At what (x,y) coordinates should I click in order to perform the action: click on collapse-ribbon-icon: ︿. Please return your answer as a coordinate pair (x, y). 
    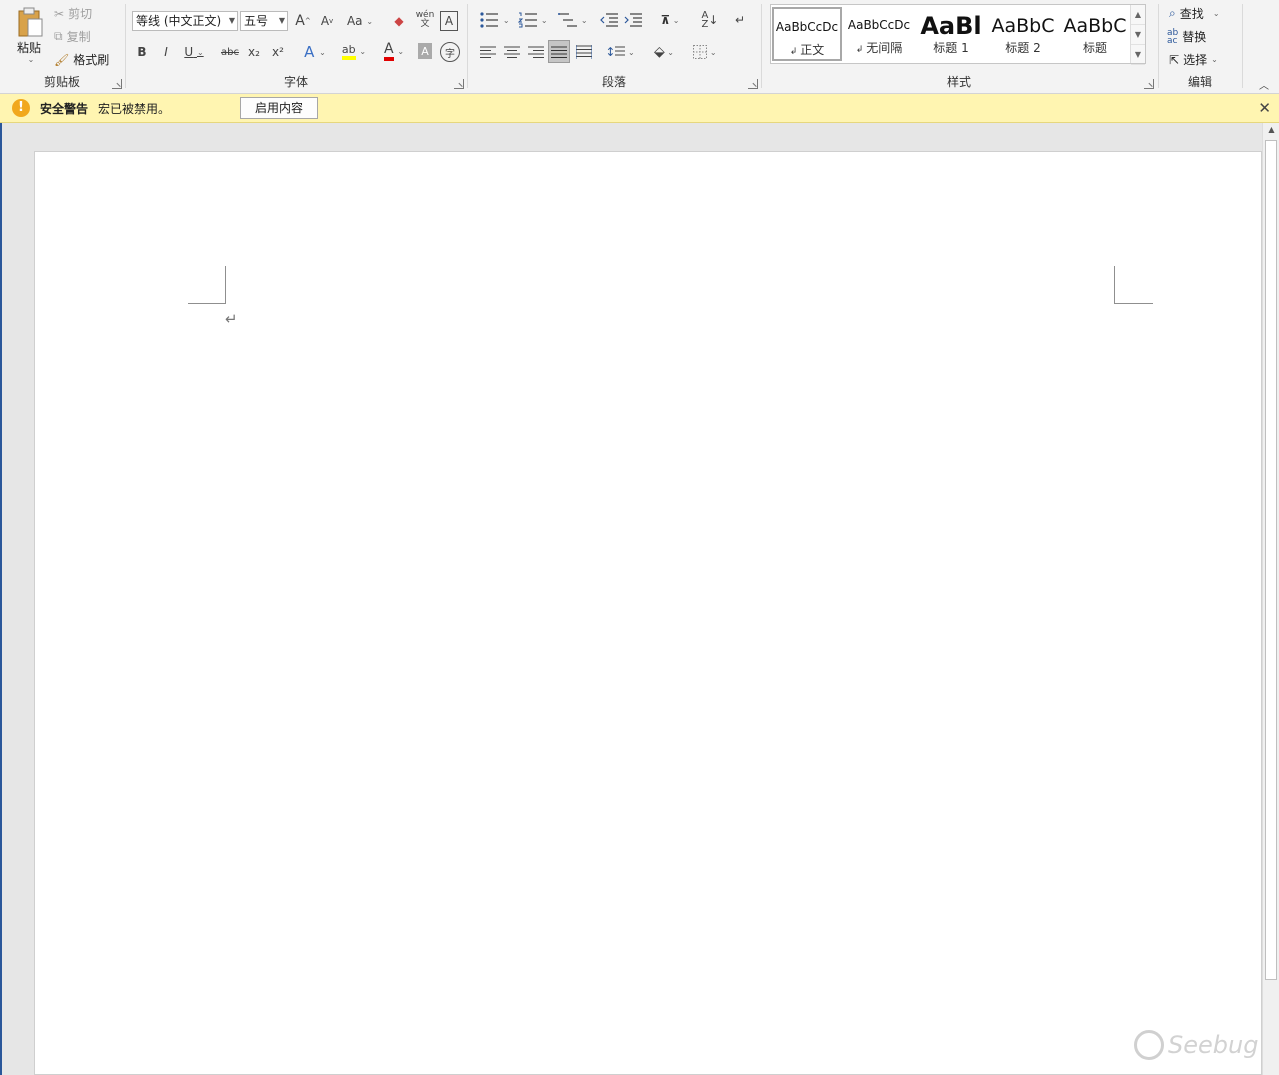
    Looking at the image, I should click on (1264, 85).